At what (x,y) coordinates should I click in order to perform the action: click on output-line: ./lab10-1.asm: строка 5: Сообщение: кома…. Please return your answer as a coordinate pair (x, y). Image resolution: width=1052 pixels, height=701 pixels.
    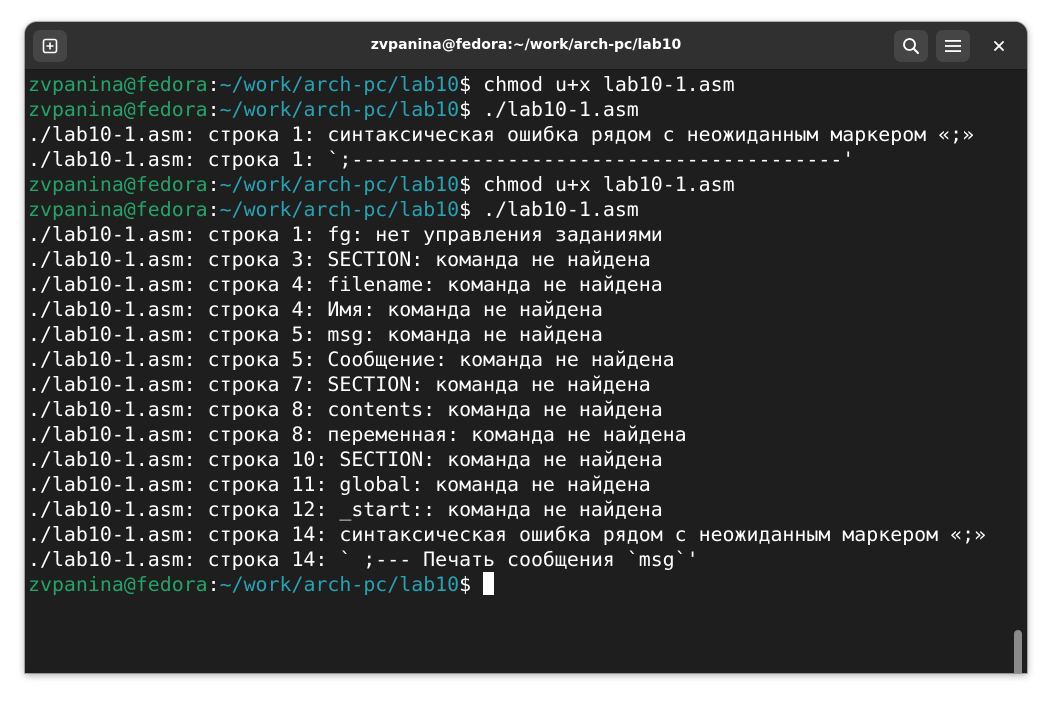
    Looking at the image, I should click on (507, 359).